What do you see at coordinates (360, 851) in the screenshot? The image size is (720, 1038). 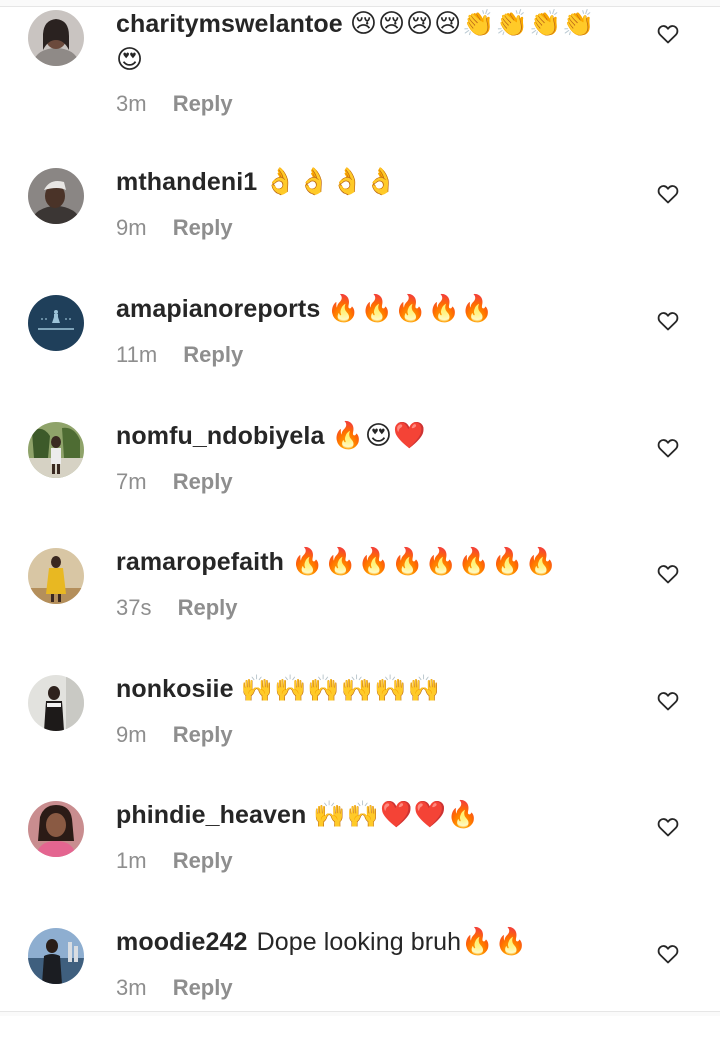 I see `comment-item: phindie_heaven 🙌🙌❤️❤️🔥 1m Reply` at bounding box center [360, 851].